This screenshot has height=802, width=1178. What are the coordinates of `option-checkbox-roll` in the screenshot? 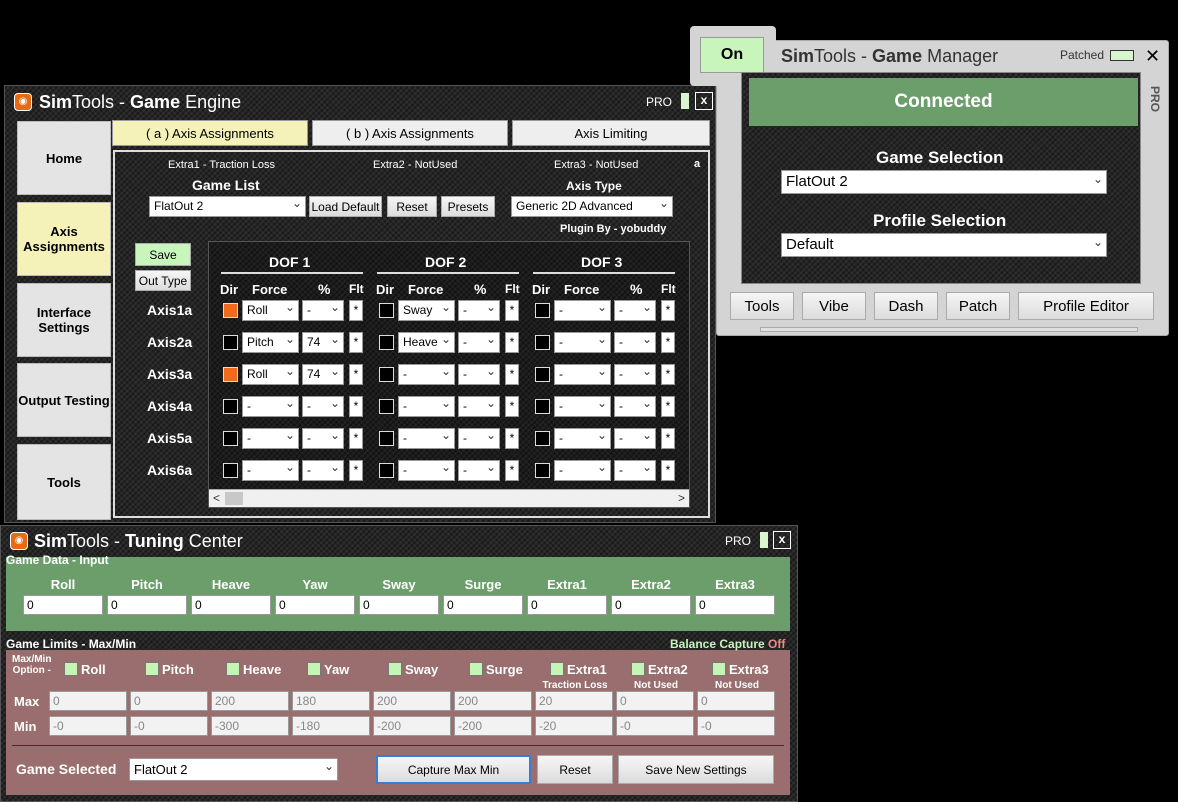 It's located at (71, 669).